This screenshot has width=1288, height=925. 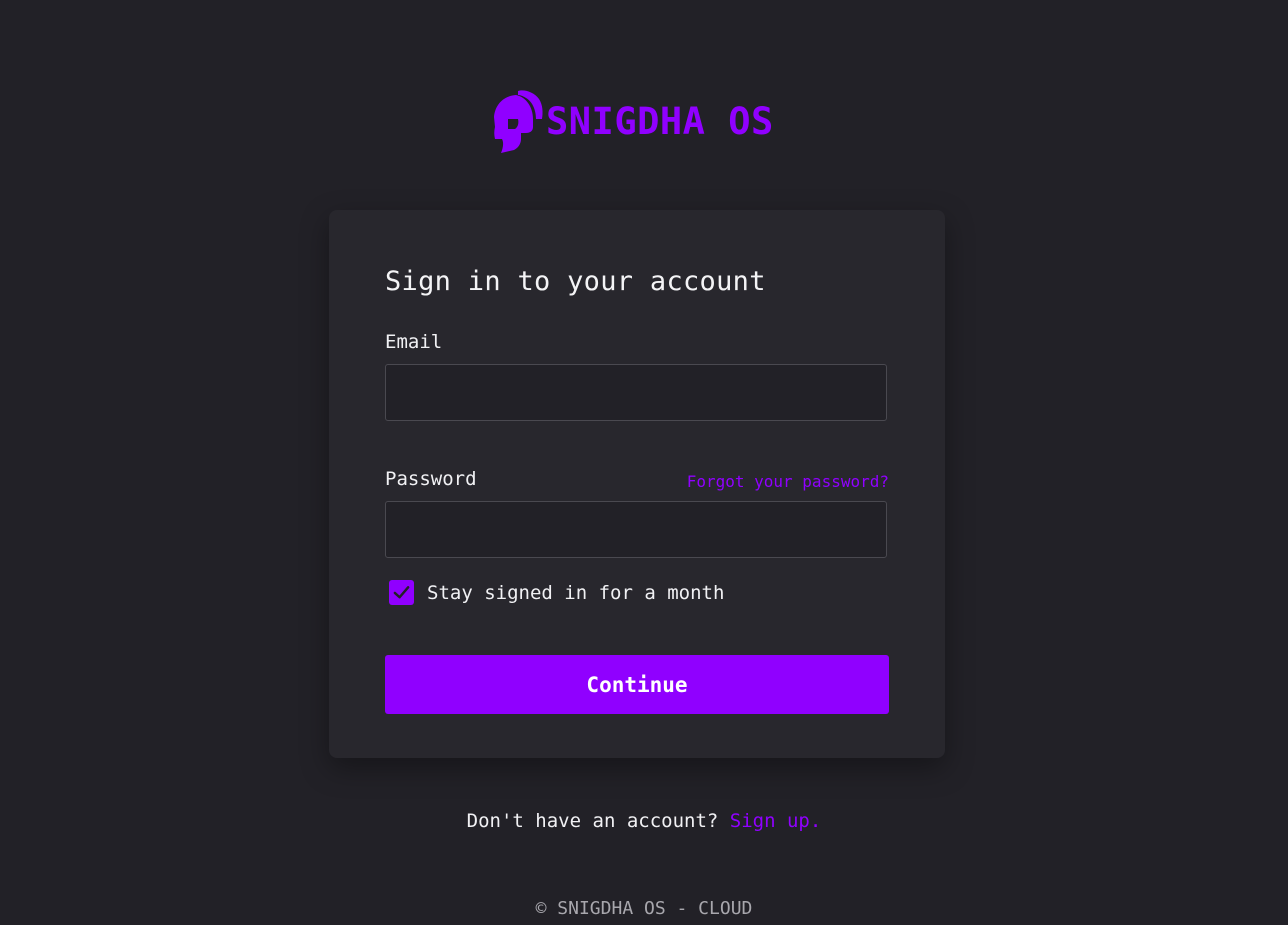 I want to click on password-input, so click(x=636, y=529).